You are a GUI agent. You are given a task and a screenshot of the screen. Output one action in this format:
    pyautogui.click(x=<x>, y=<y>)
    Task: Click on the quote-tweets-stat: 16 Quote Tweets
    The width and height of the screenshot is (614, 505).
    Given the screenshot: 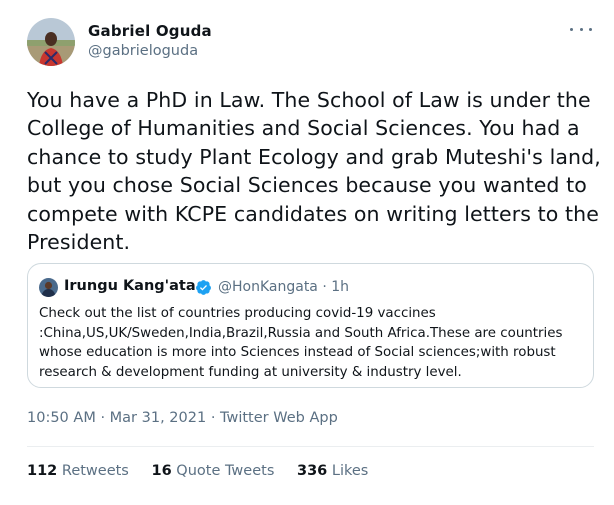 What is the action you would take?
    pyautogui.click(x=212, y=471)
    